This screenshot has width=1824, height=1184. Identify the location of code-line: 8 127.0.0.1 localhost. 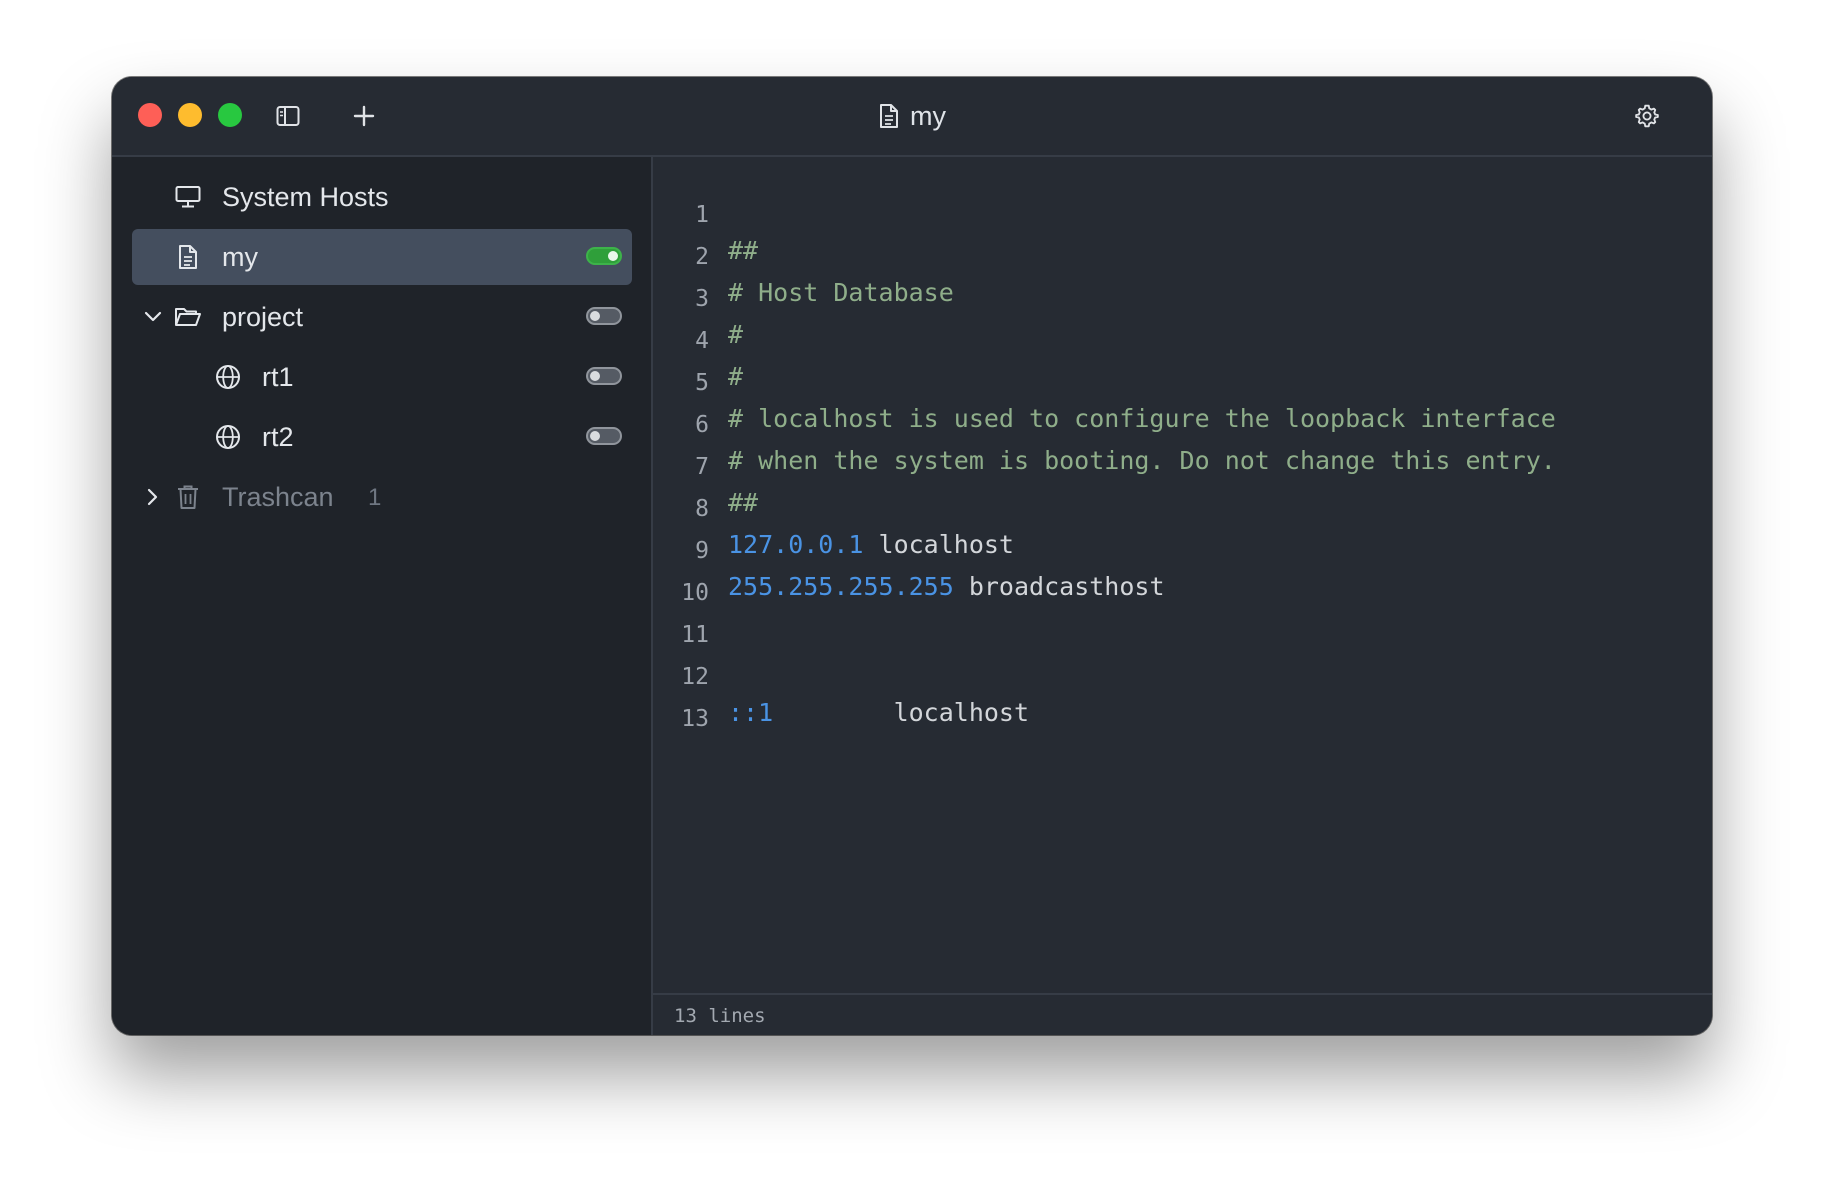
(833, 507).